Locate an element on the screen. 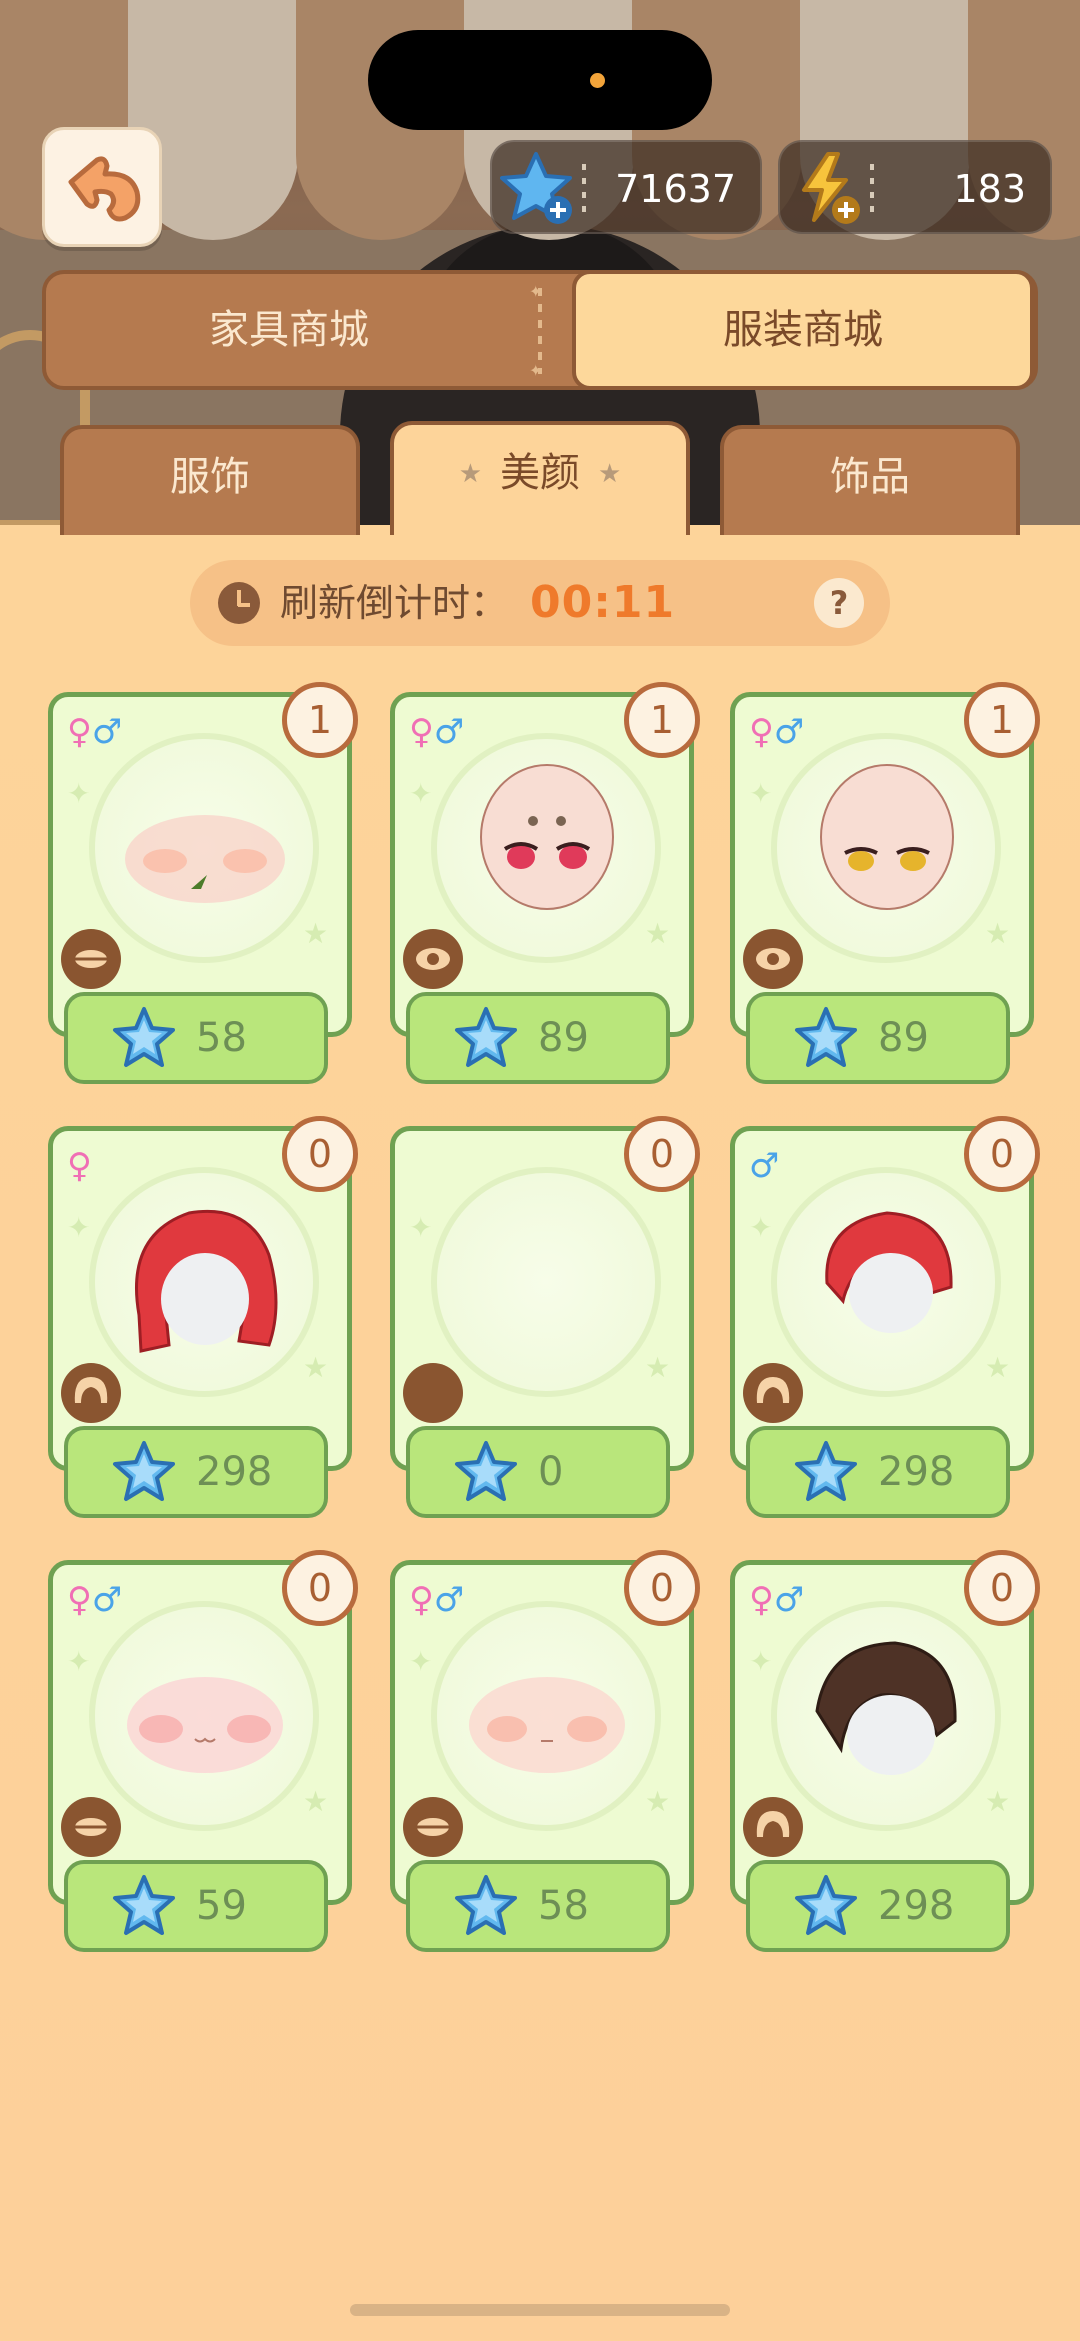 Image resolution: width=1080 pixels, height=2341 pixels. energy-count: 183 is located at coordinates (989, 189).